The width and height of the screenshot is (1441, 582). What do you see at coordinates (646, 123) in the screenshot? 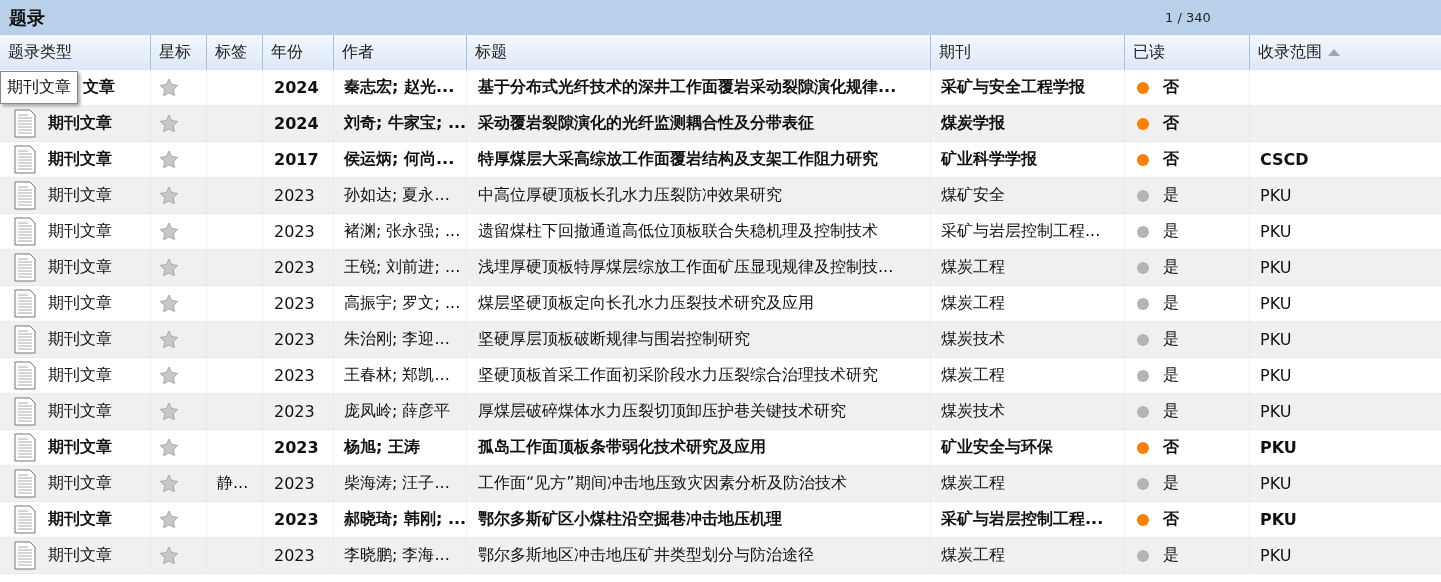
I see `table-cell: 采动覆岩裂隙演化的光纤监测耦合性及分带表征` at bounding box center [646, 123].